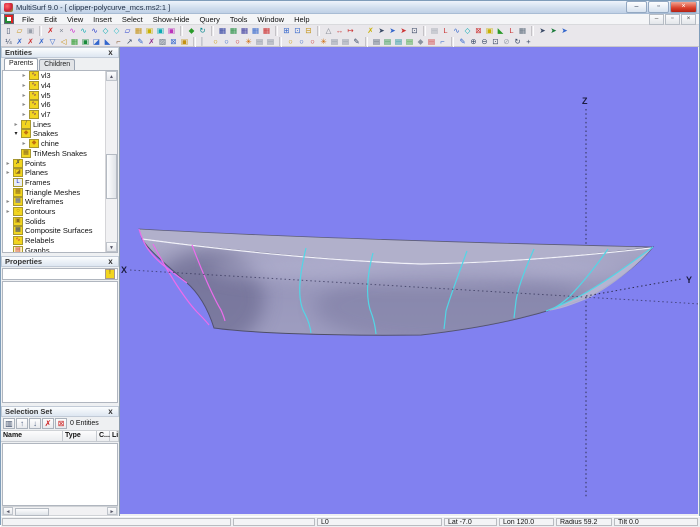  What do you see at coordinates (54, 105) in the screenshot?
I see `tree-item-vl6: ▸∿vl6` at bounding box center [54, 105].